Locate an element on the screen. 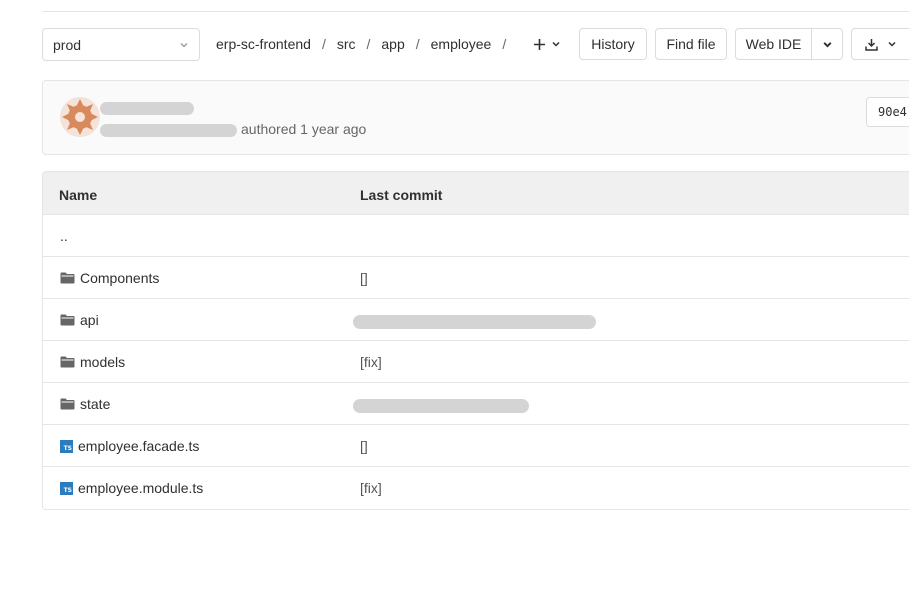 Image resolution: width=909 pixels, height=601 pixels. file-link: api is located at coordinates (79, 320).